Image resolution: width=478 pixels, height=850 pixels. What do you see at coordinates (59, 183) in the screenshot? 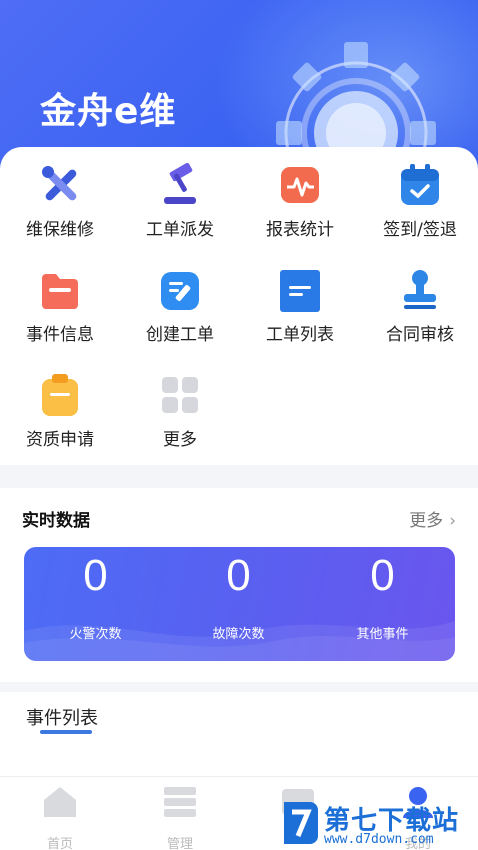
I see `tools-icon` at bounding box center [59, 183].